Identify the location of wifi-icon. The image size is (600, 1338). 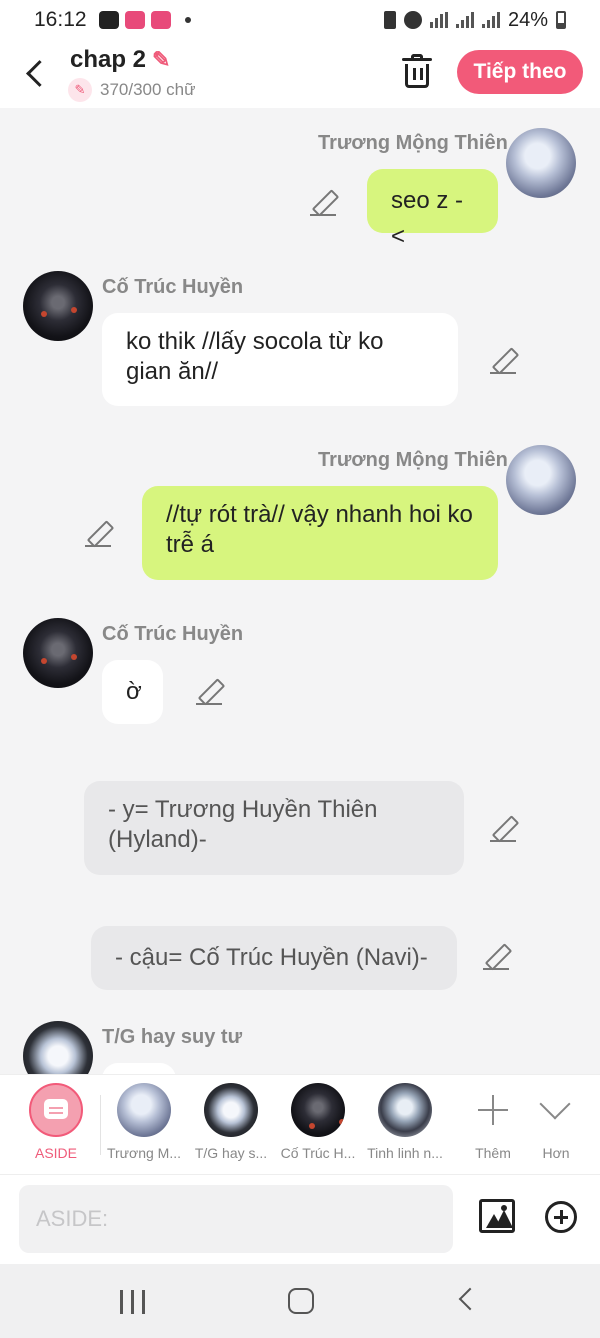
(438, 20).